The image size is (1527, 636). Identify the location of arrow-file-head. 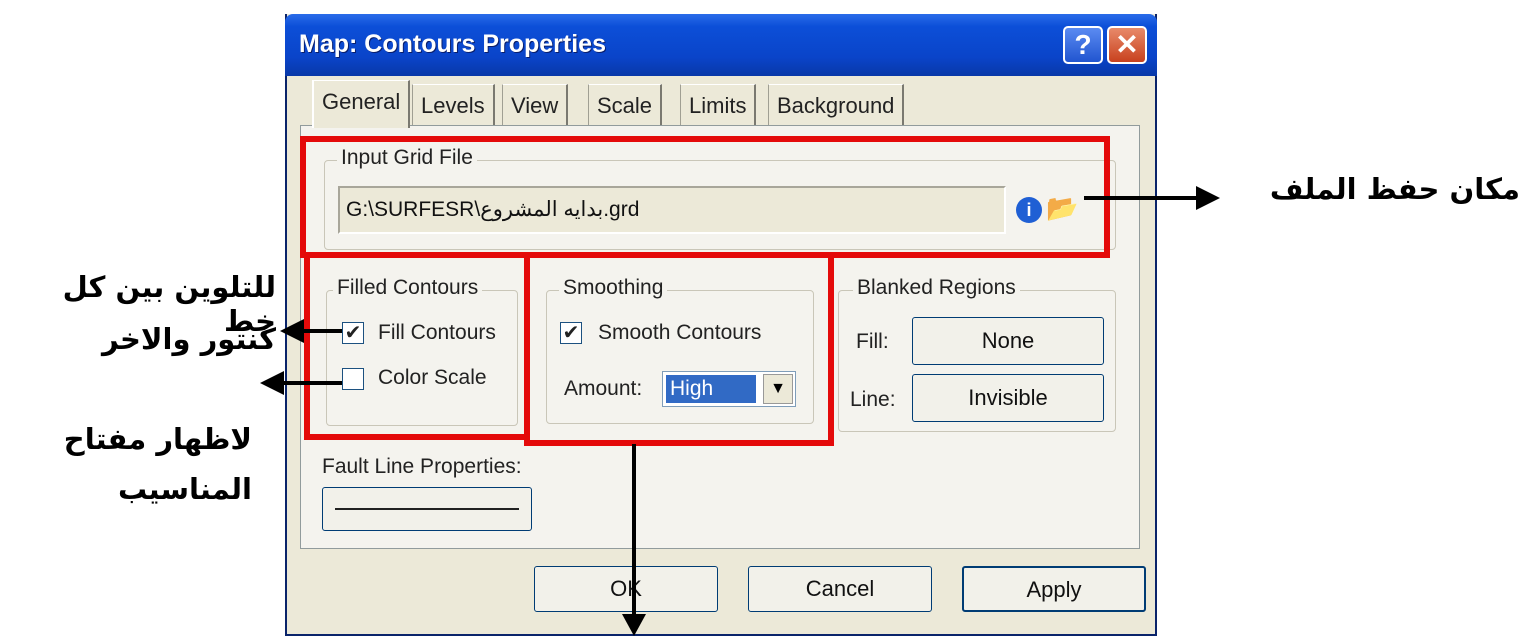
(1208, 198).